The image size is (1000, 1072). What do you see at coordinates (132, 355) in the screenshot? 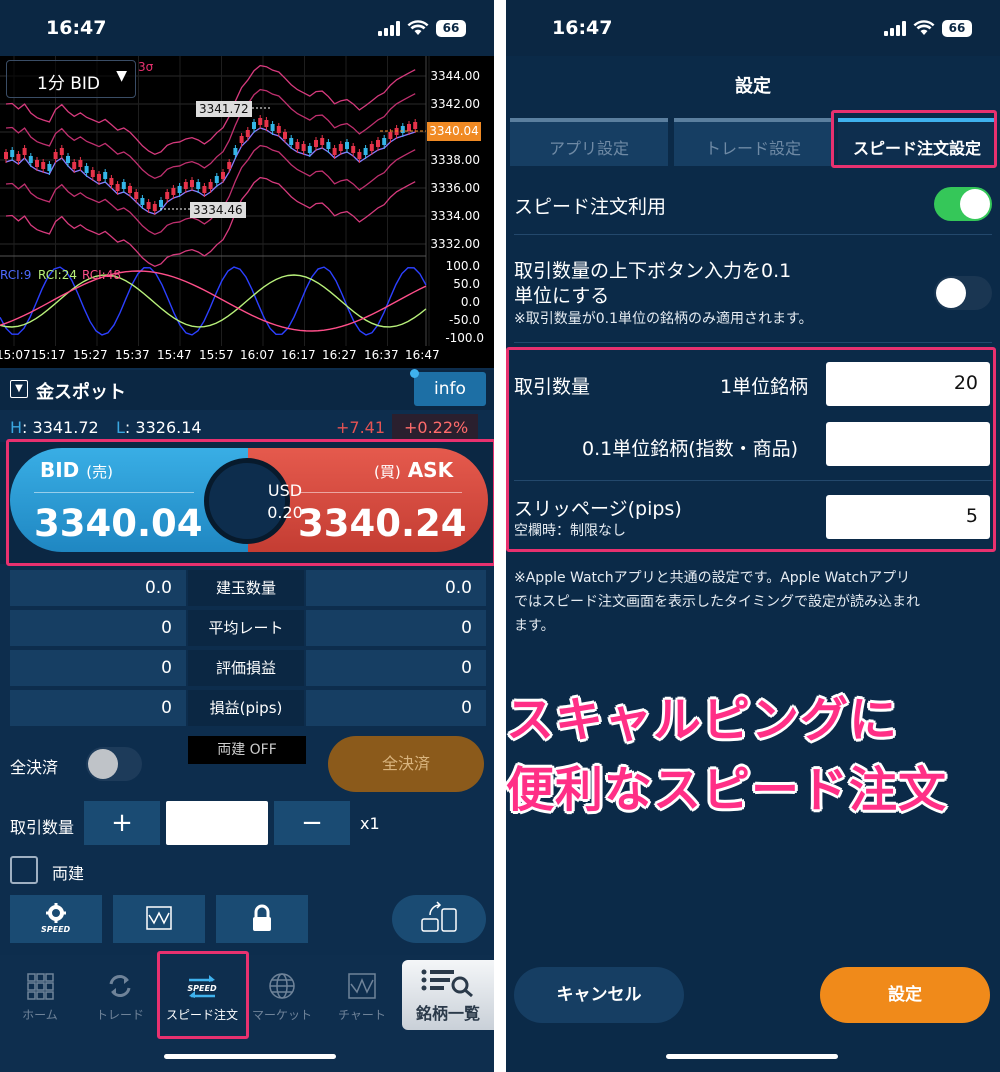
I see `x-tick: 15:37` at bounding box center [132, 355].